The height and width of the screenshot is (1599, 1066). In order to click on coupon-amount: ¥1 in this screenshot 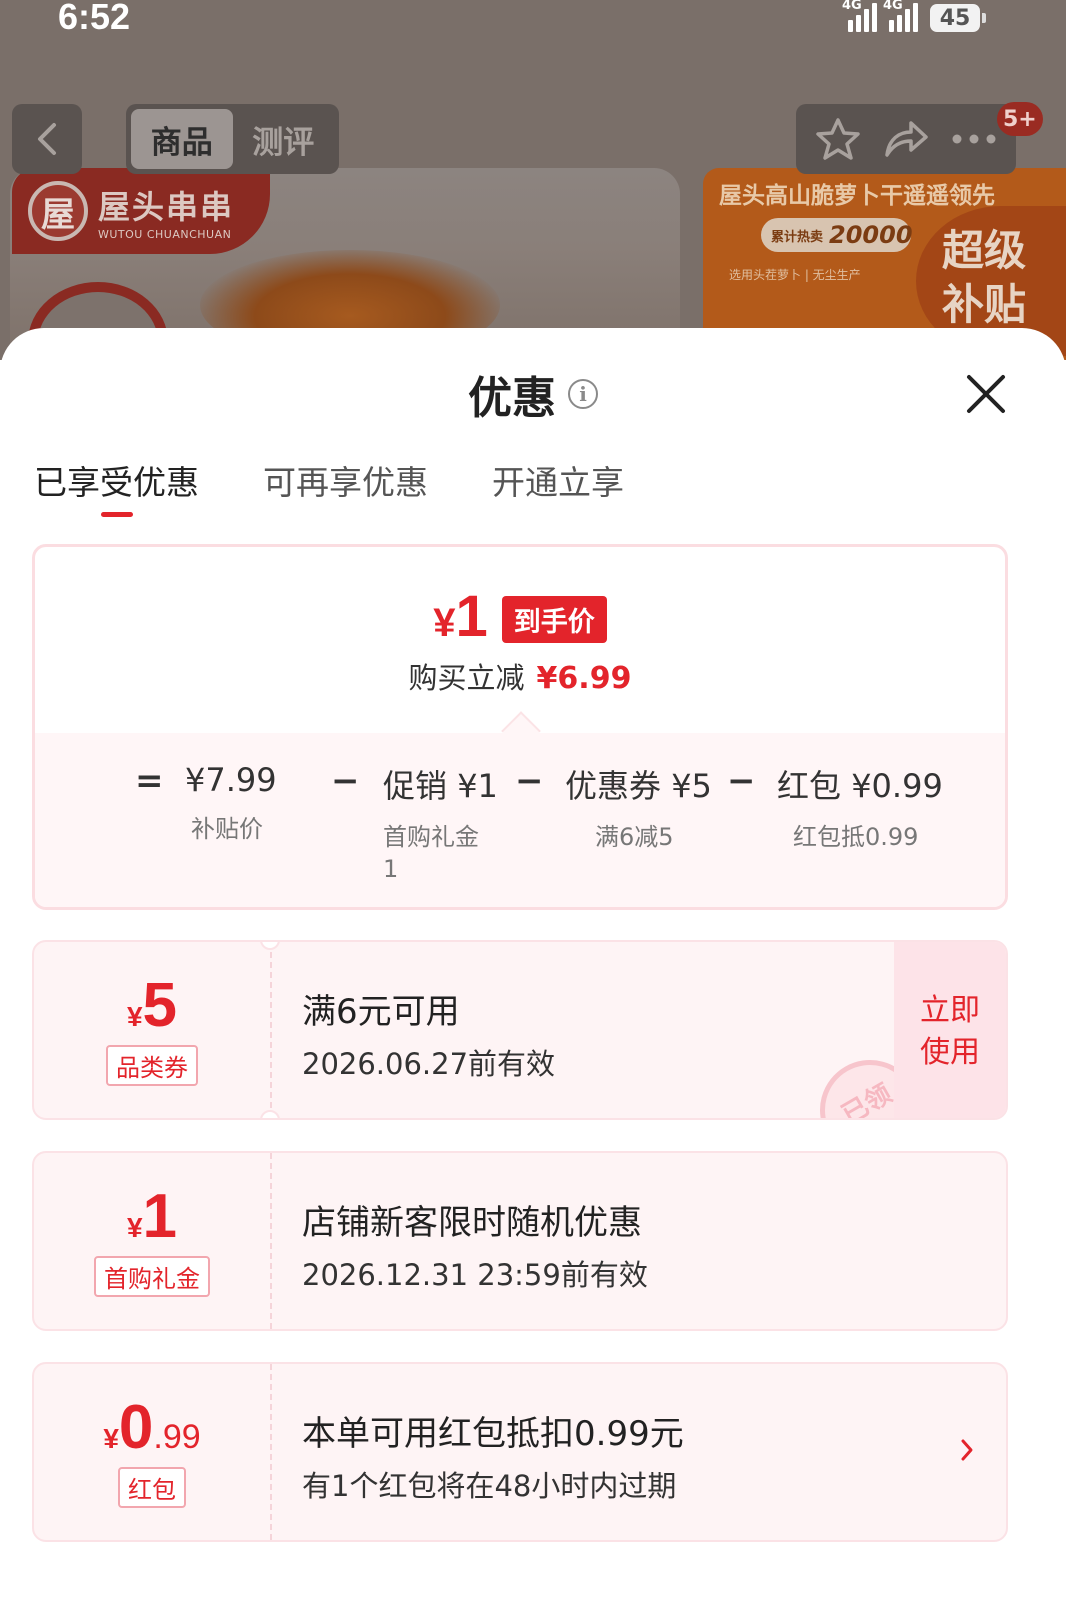, I will do `click(152, 1216)`.